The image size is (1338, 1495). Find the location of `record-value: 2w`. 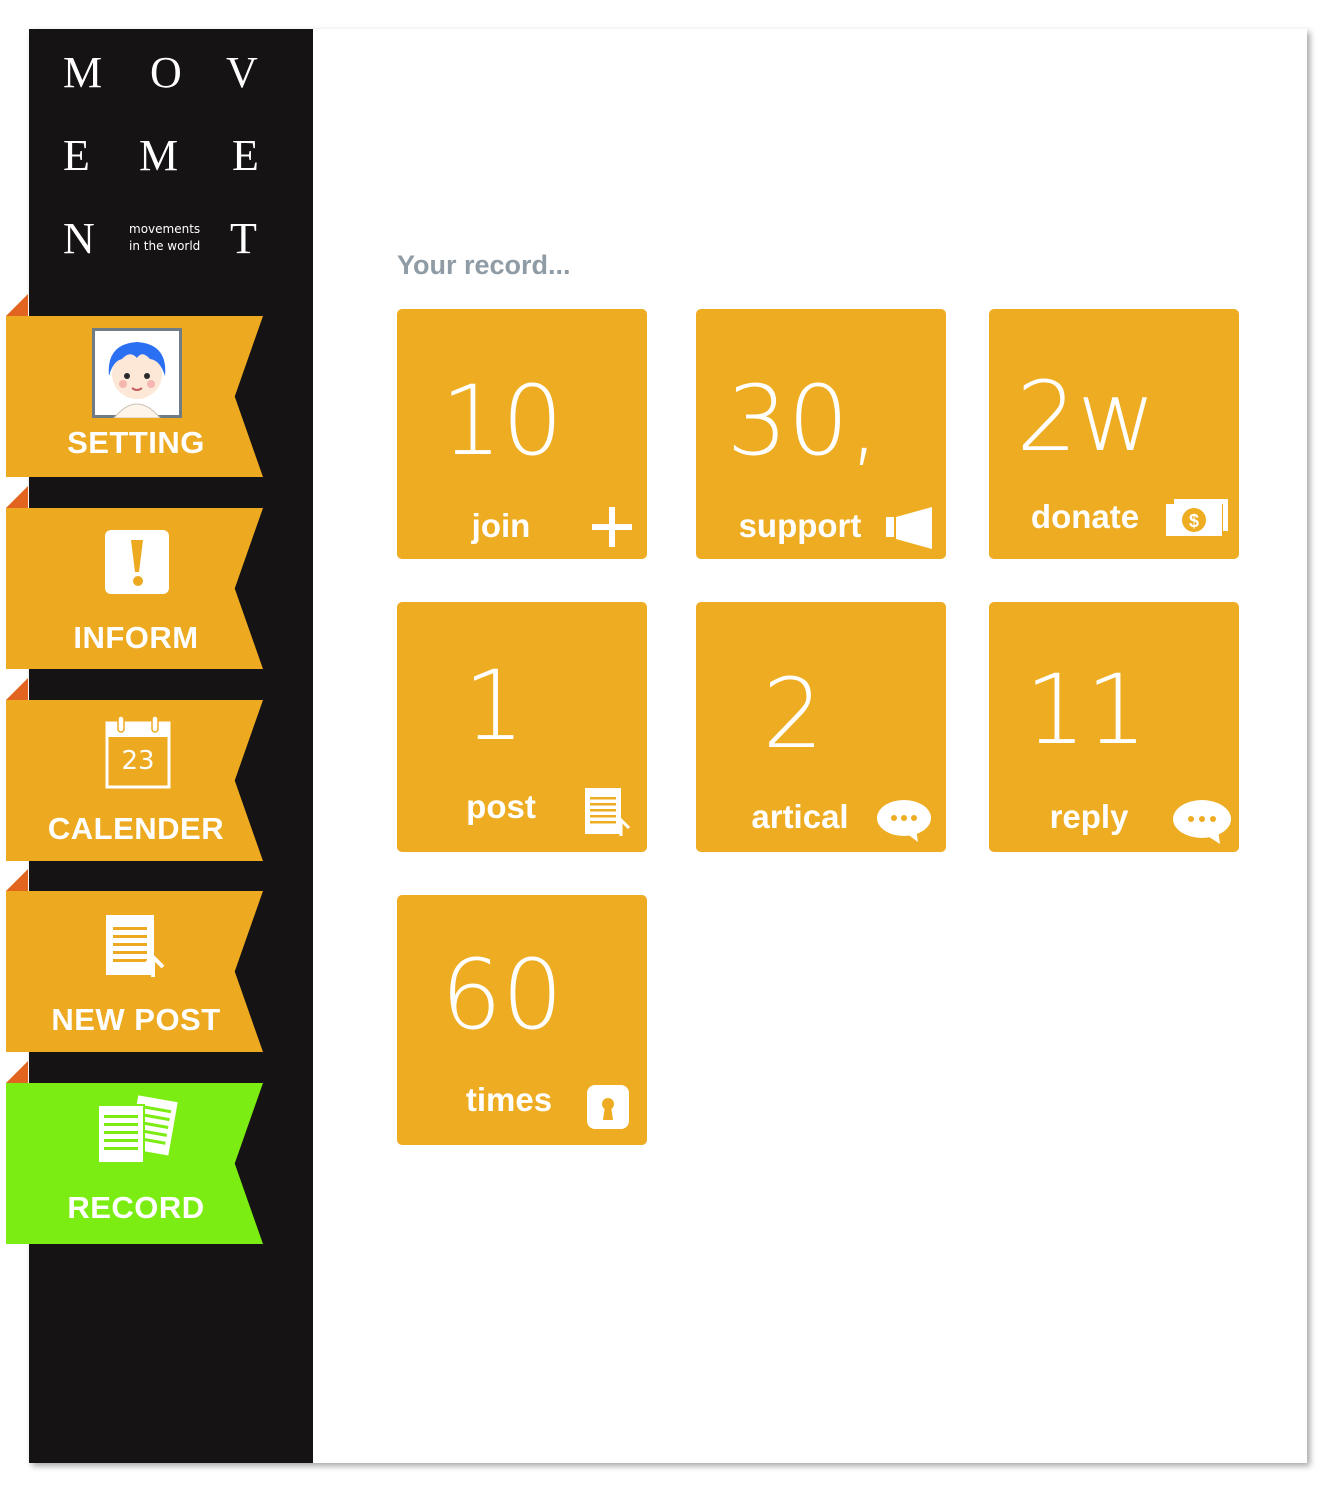

record-value: 2w is located at coordinates (1086, 417).